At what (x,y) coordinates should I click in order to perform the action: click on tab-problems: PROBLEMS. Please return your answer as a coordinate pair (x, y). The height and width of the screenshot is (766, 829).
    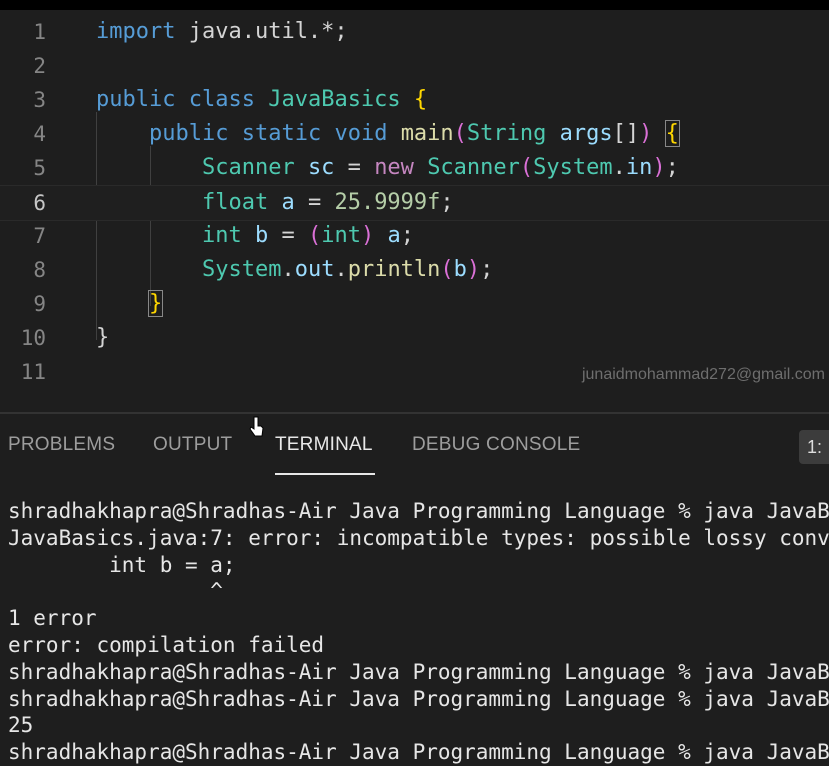
    Looking at the image, I should click on (61, 445).